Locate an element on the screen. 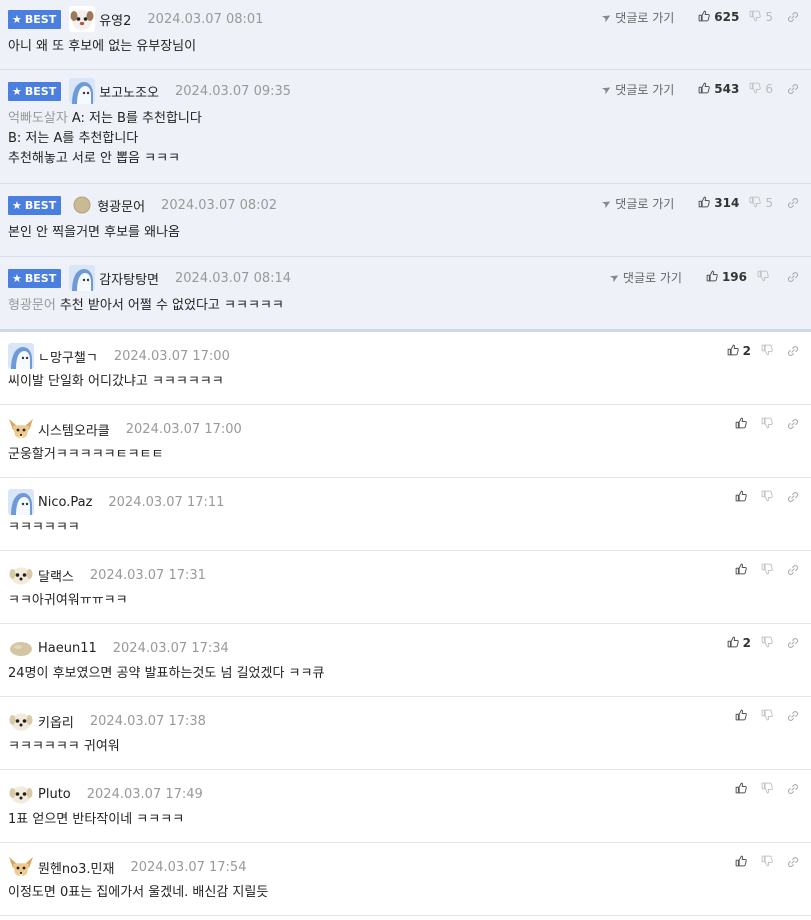 Image resolution: width=811 pixels, height=920 pixels. comment-date: 2024.03.07 17:38 is located at coordinates (147, 721).